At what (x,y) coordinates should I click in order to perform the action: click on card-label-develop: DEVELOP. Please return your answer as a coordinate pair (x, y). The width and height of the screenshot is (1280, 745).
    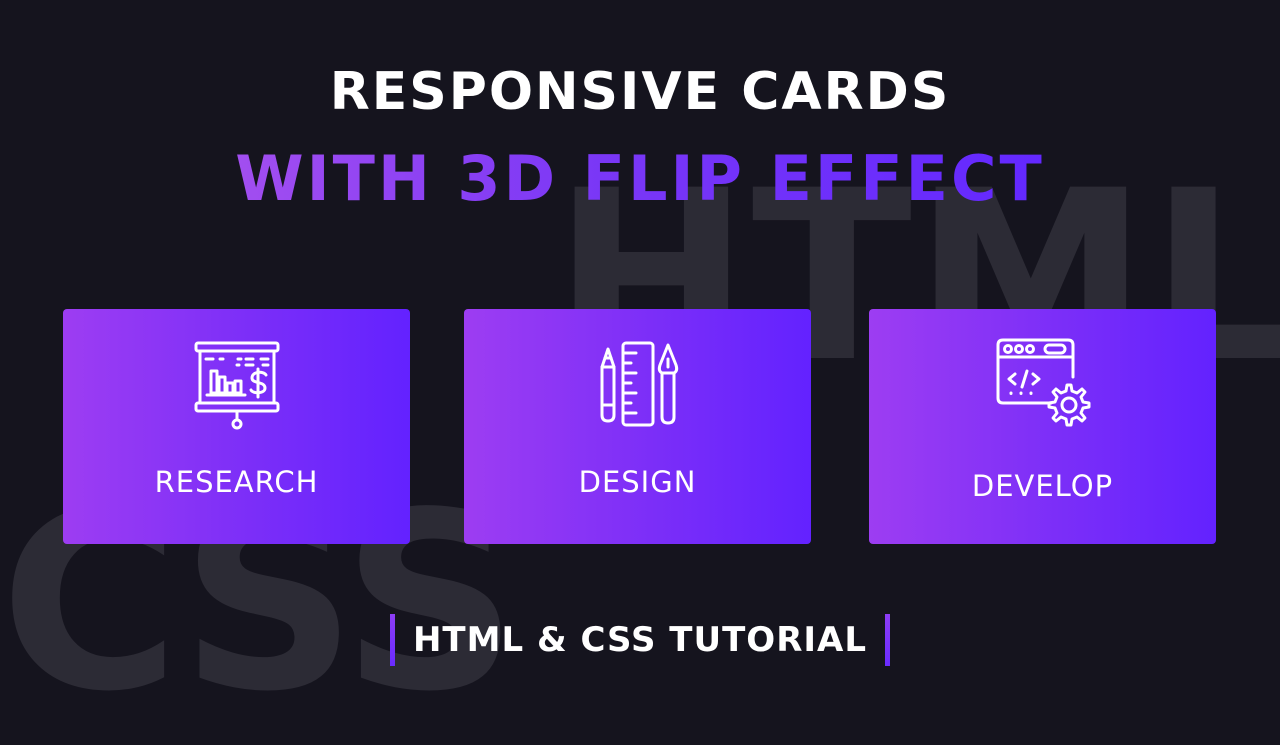
    Looking at the image, I should click on (1042, 486).